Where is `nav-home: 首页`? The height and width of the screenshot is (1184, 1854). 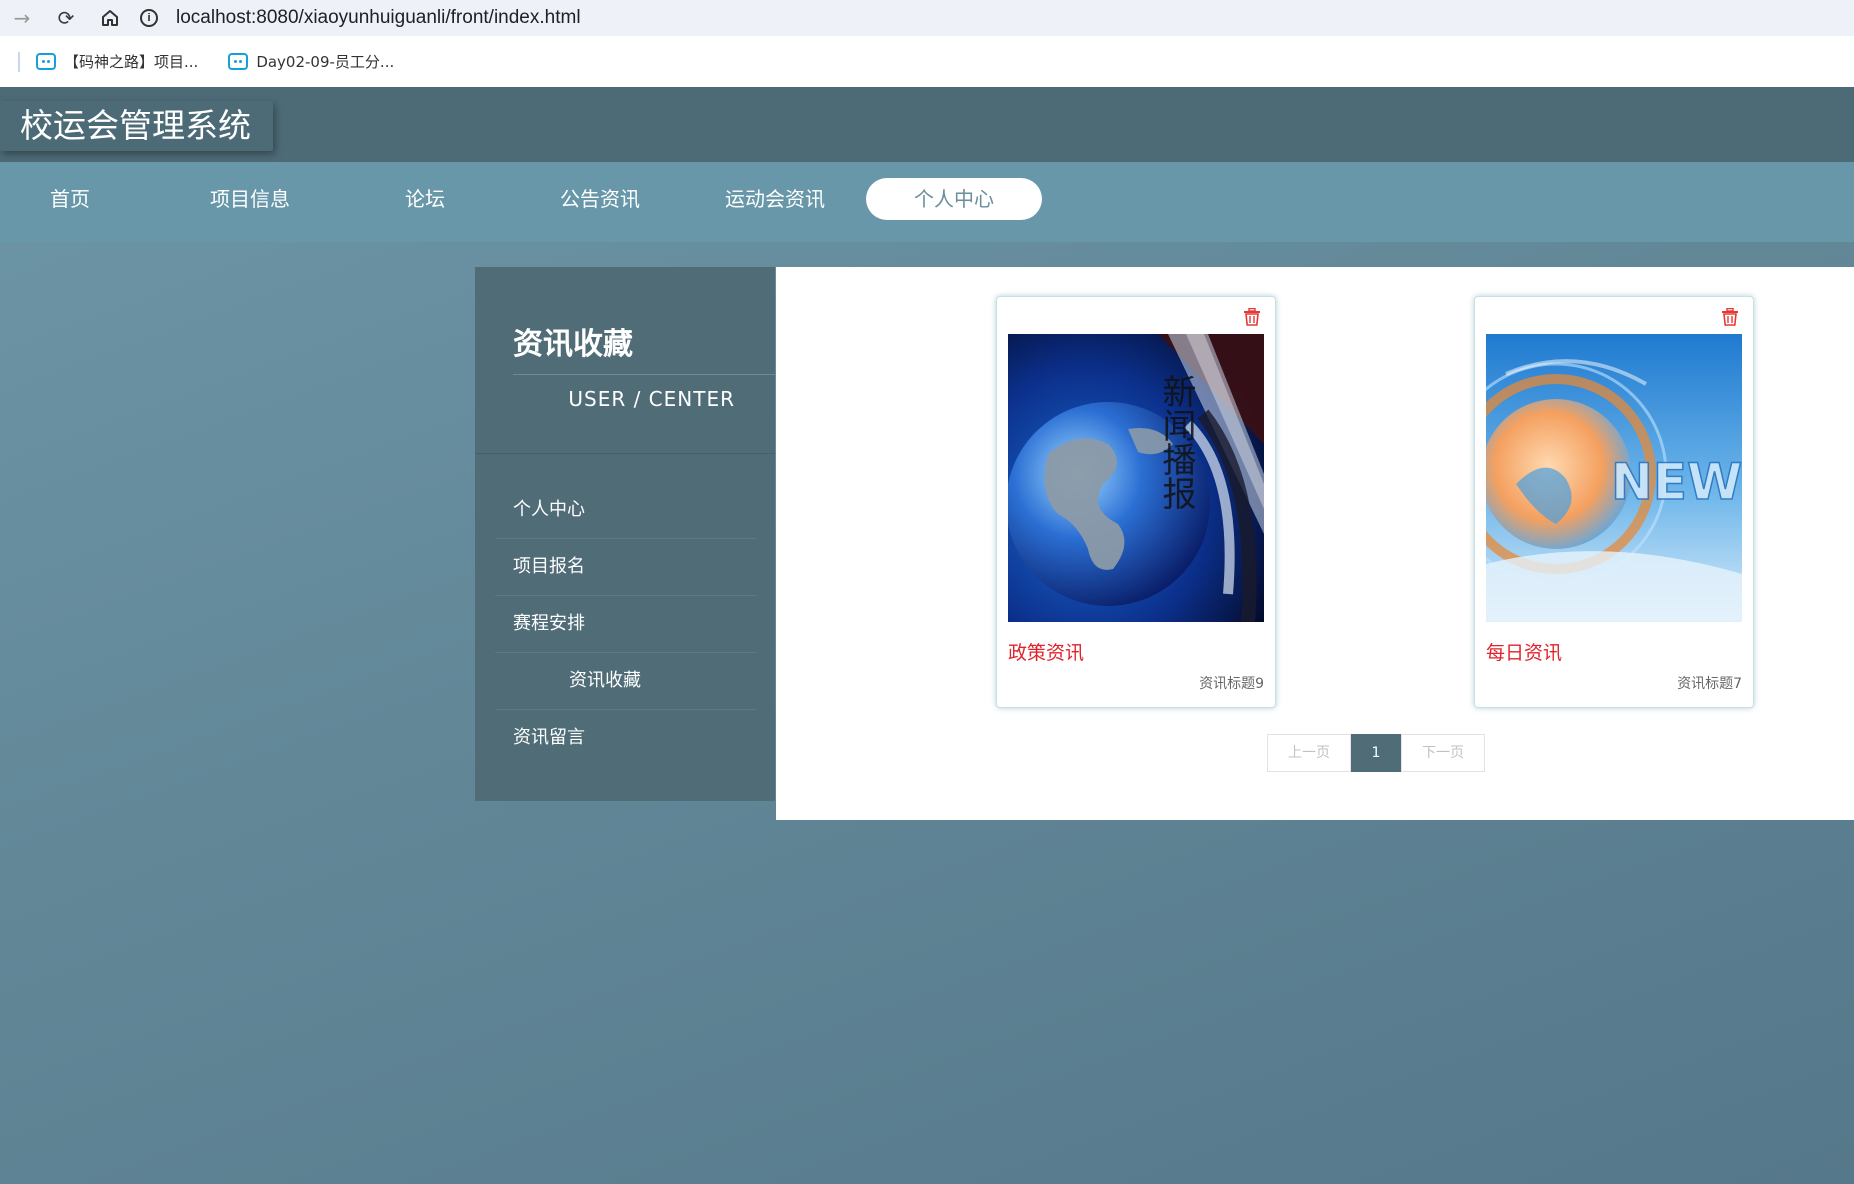 nav-home: 首页 is located at coordinates (70, 199).